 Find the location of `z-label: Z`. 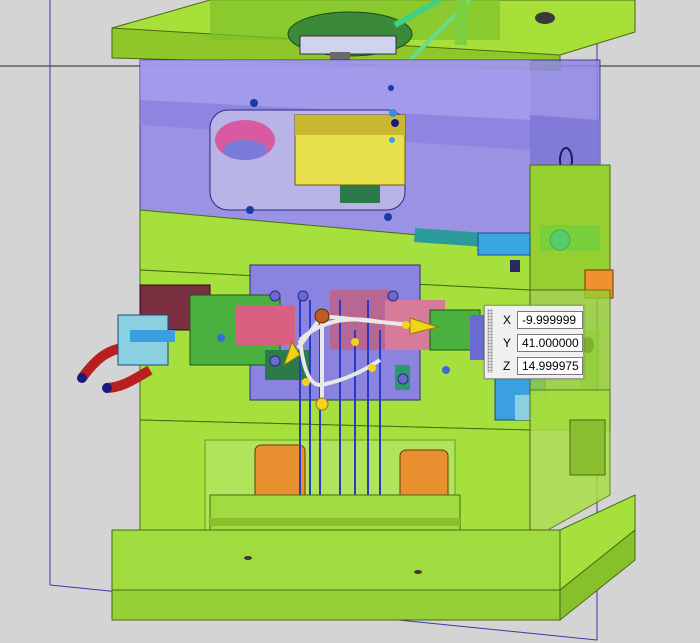

z-label: Z is located at coordinates (507, 366).